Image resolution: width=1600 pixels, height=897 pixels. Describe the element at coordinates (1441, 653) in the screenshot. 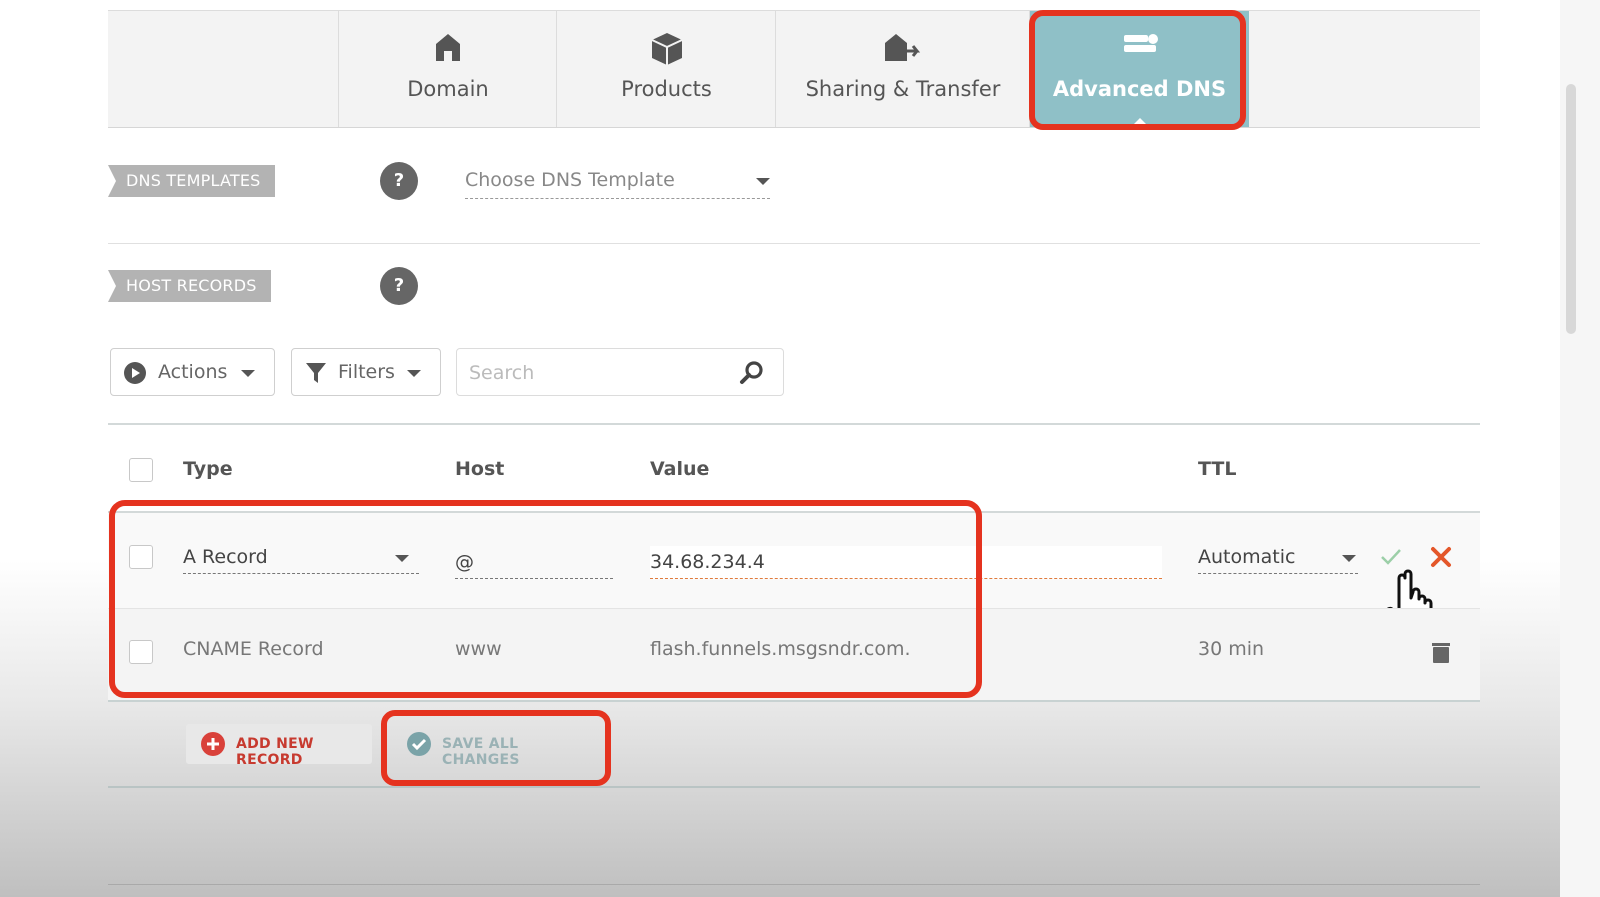

I see `trash-icon` at that location.